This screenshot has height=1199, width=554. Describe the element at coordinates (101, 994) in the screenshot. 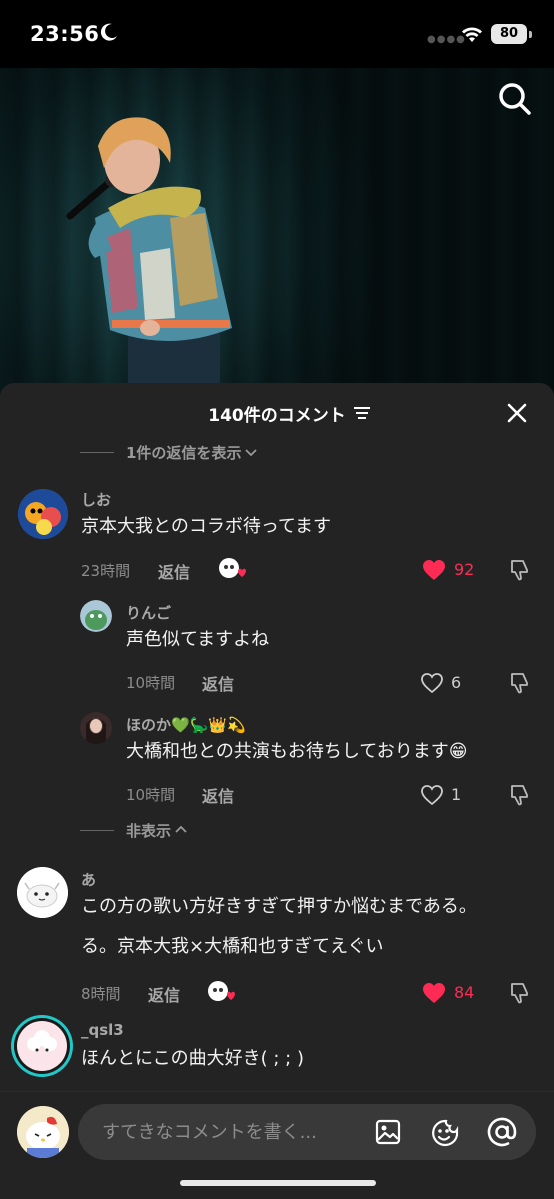

I see `comment-time: 8時間` at that location.